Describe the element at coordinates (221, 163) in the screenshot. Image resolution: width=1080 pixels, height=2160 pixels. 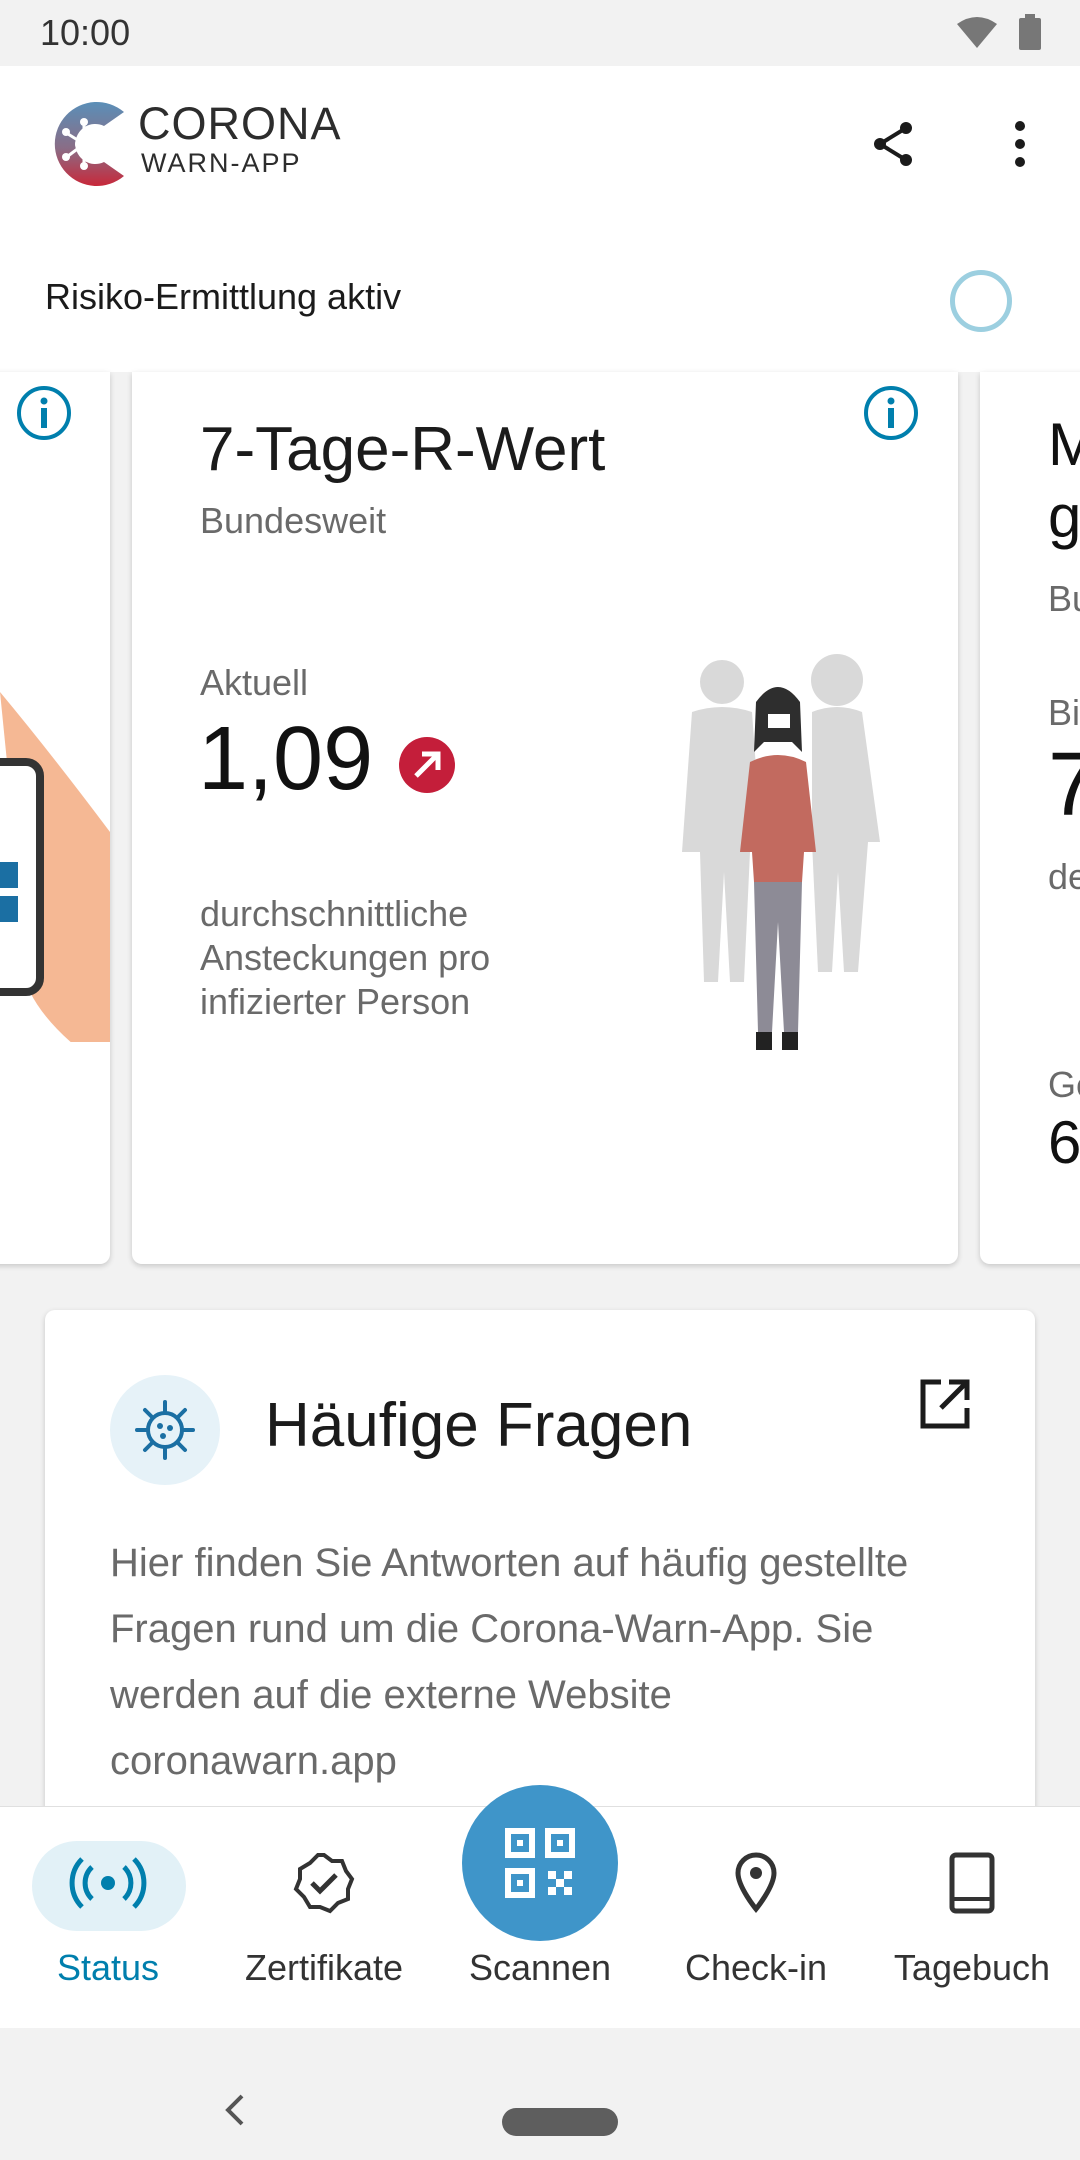
I see `logo-subtitle: WARN-APP` at that location.